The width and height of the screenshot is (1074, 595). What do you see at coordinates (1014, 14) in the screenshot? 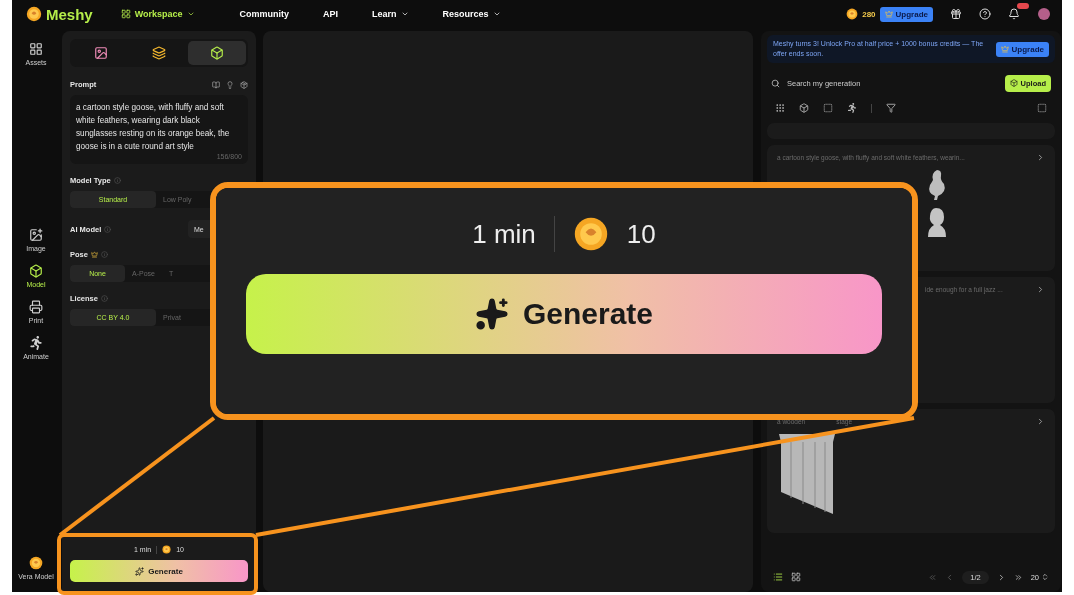
I see `bell-icon` at bounding box center [1014, 14].